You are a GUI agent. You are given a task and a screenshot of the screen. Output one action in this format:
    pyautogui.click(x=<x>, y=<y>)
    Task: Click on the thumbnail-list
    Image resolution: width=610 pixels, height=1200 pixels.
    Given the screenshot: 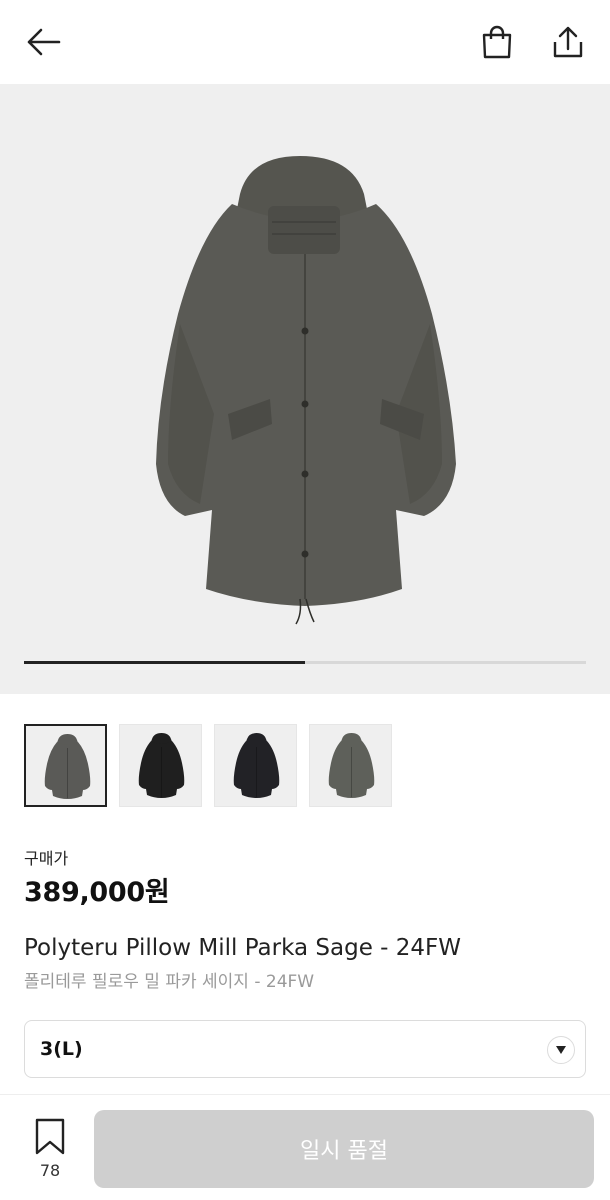 What is the action you would take?
    pyautogui.click(x=208, y=765)
    